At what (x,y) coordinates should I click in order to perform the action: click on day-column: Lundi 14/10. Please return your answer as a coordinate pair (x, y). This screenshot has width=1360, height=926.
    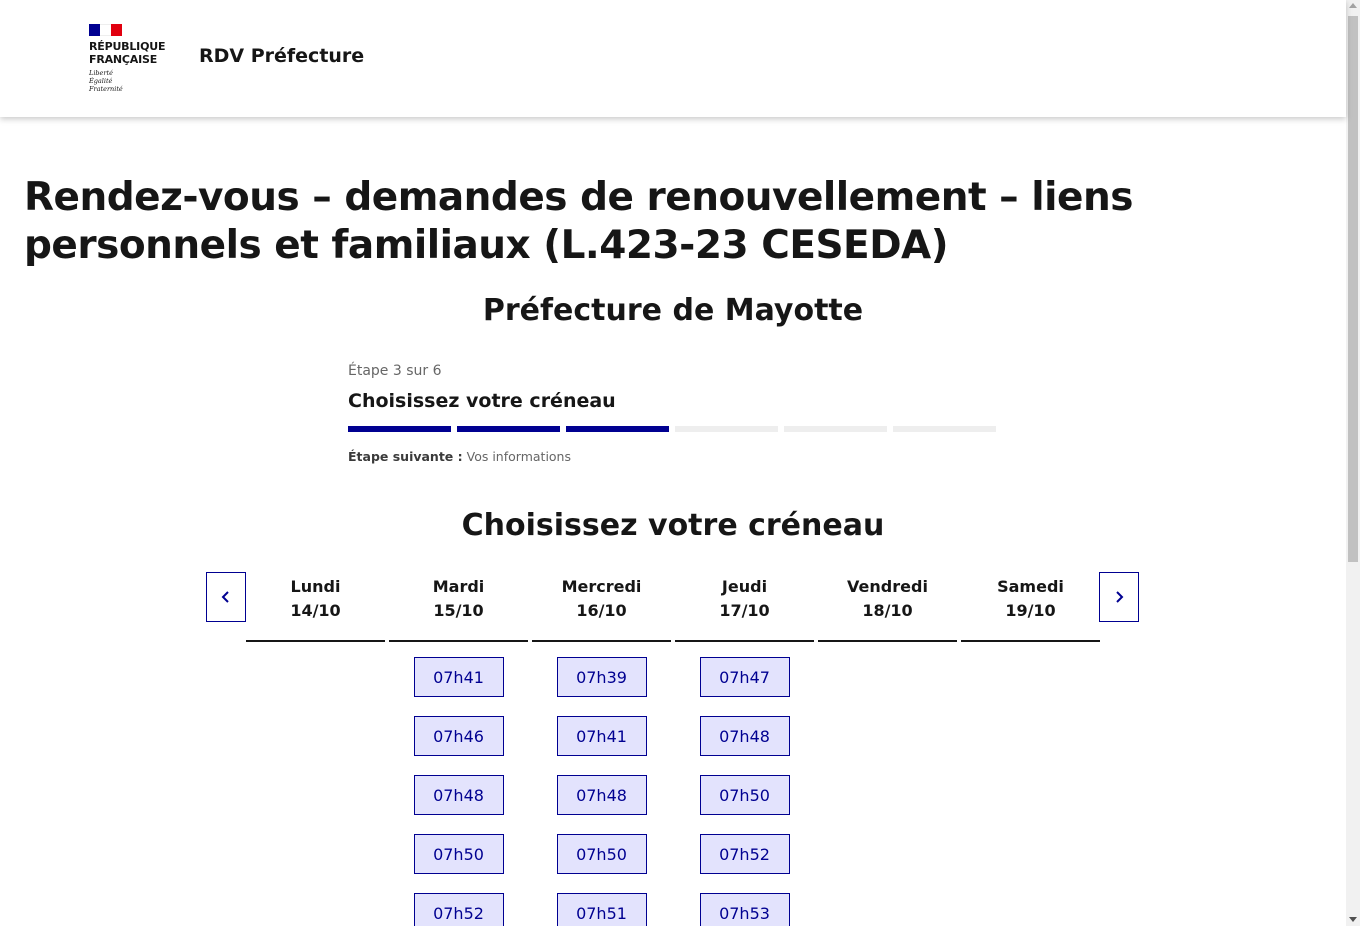
    Looking at the image, I should click on (315, 749).